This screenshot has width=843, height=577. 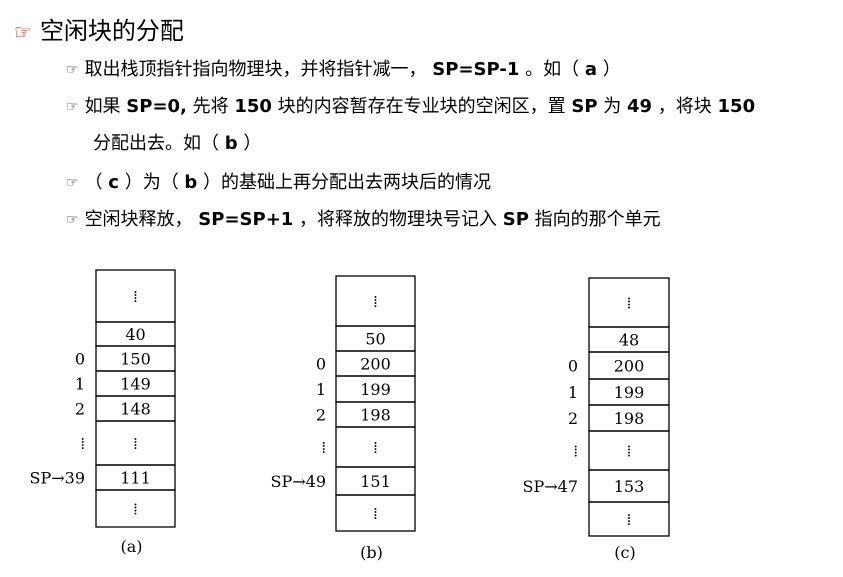 What do you see at coordinates (629, 486) in the screenshot?
I see `stack-cell-value: 153` at bounding box center [629, 486].